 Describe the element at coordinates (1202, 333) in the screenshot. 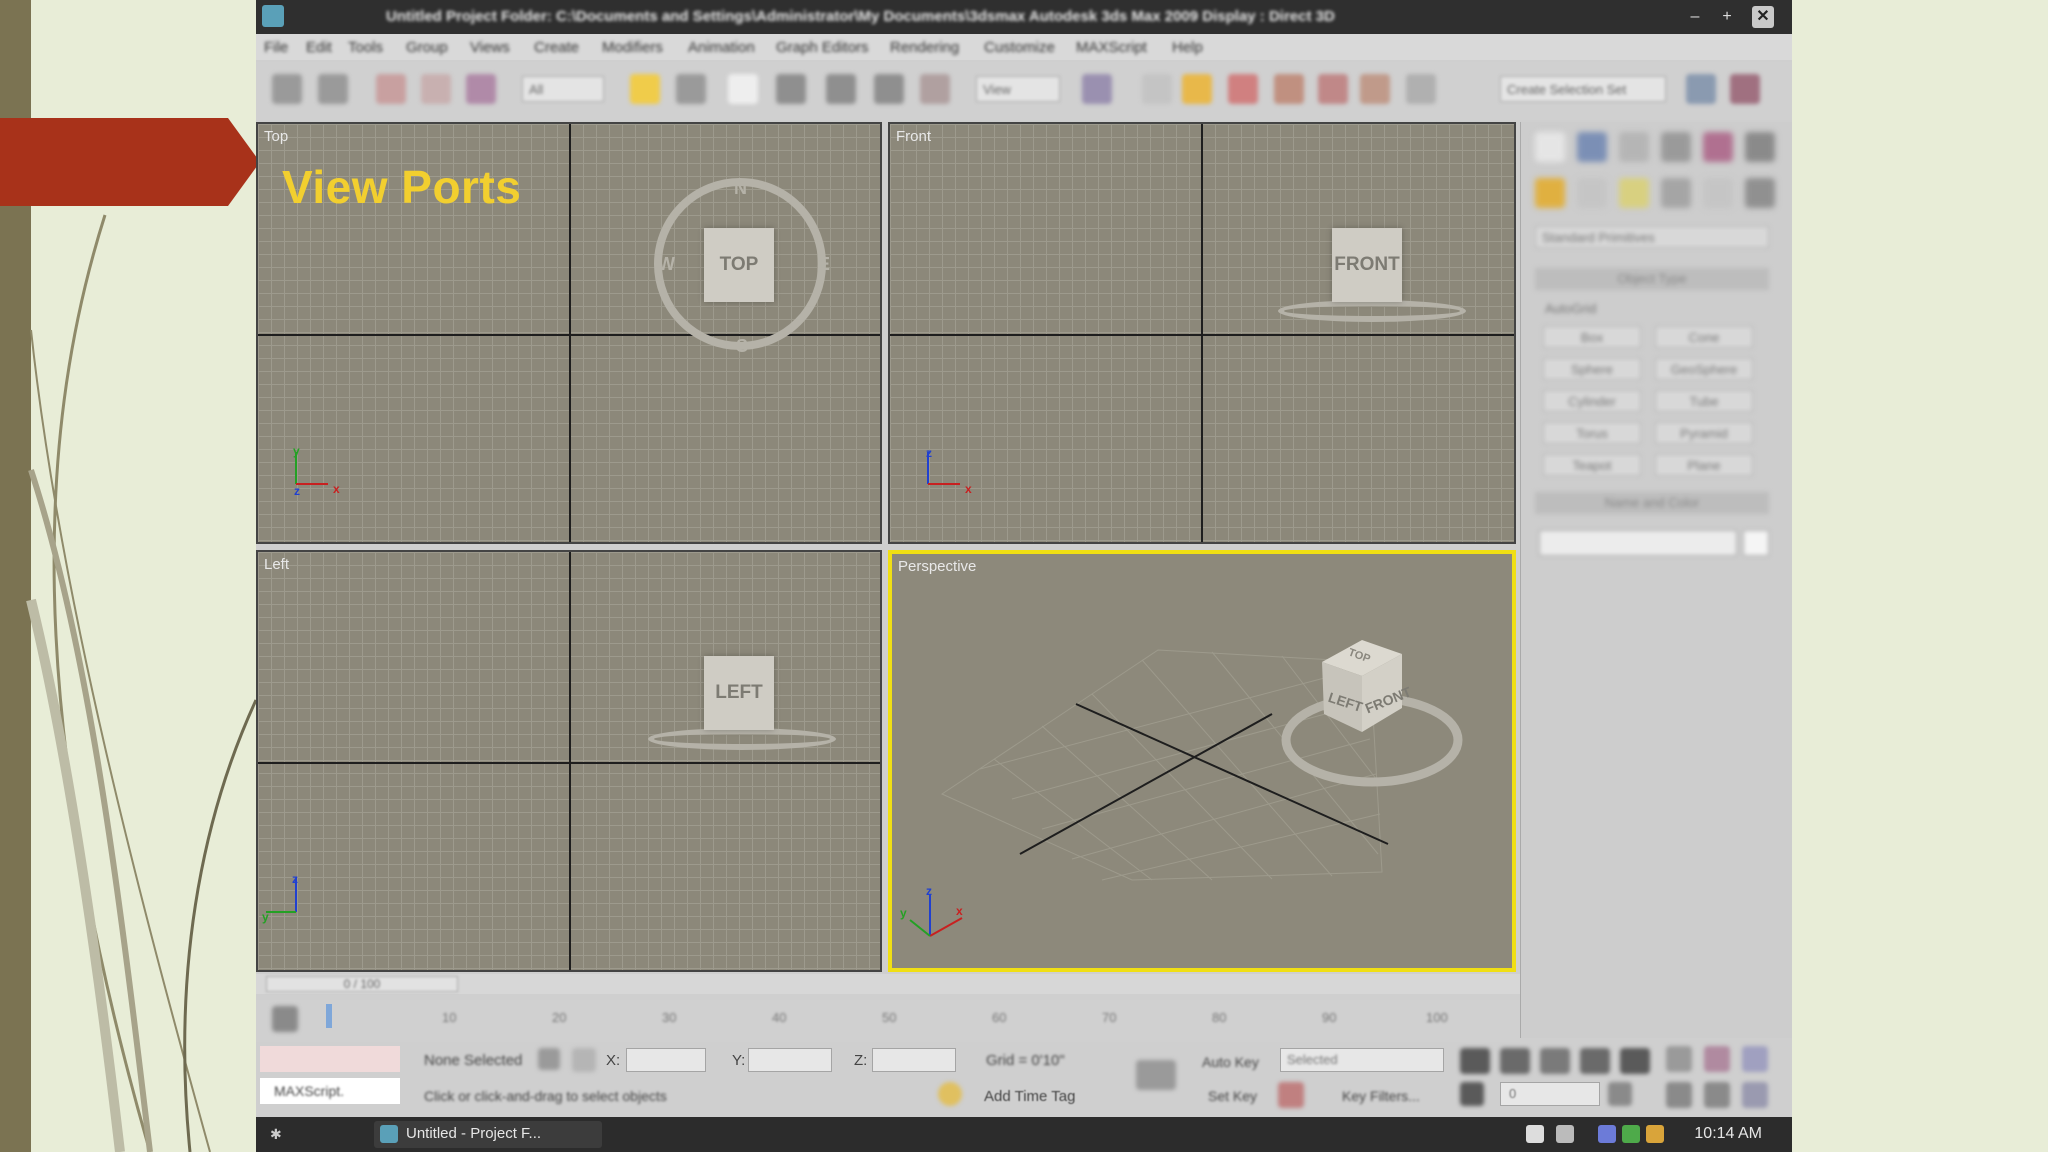

I see `viewport-front: Front FRONT z x` at that location.